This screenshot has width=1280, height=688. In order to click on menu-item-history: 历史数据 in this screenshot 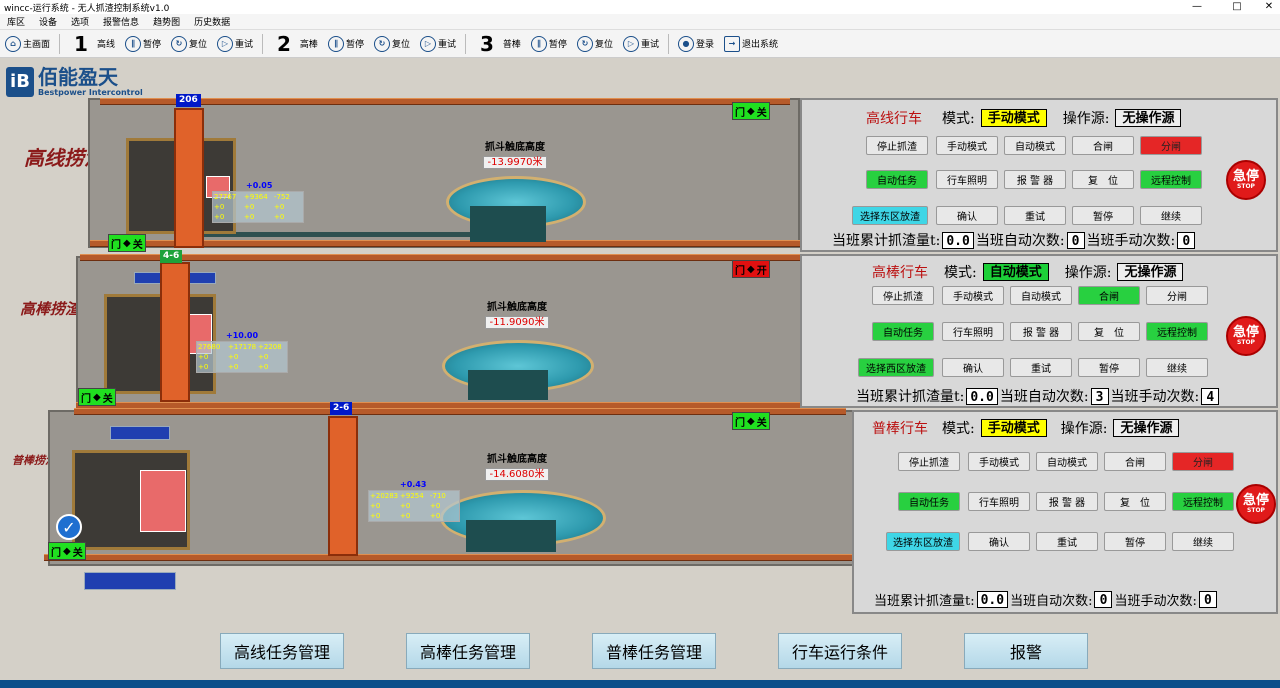, I will do `click(212, 21)`.